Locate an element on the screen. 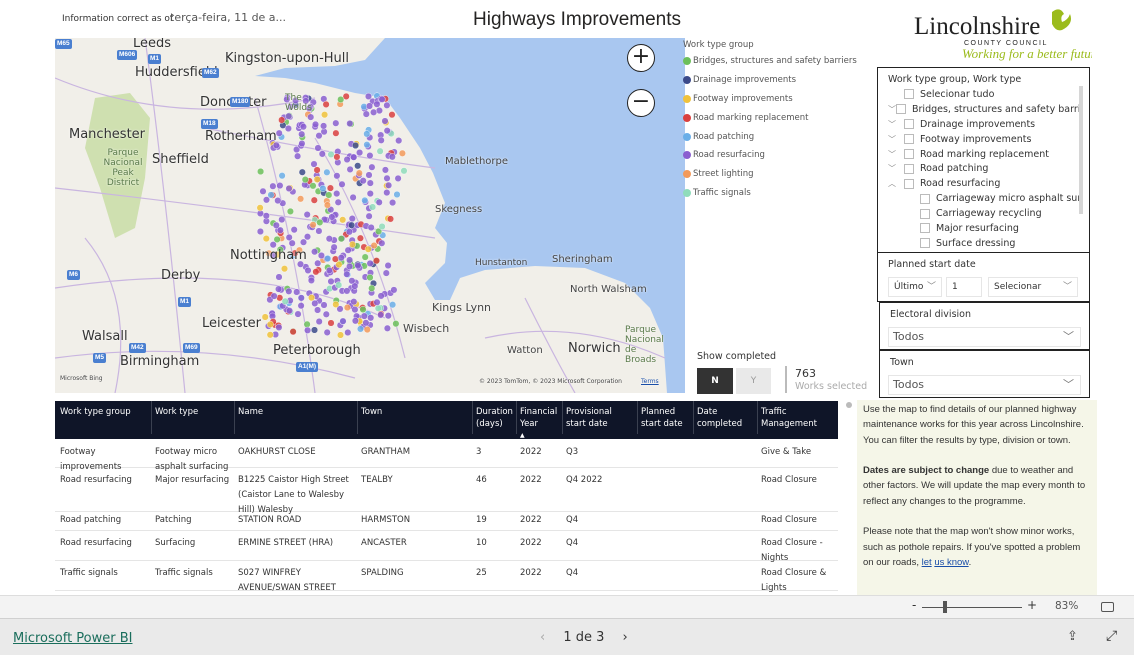  zoom-slider-thumb is located at coordinates (945, 607).